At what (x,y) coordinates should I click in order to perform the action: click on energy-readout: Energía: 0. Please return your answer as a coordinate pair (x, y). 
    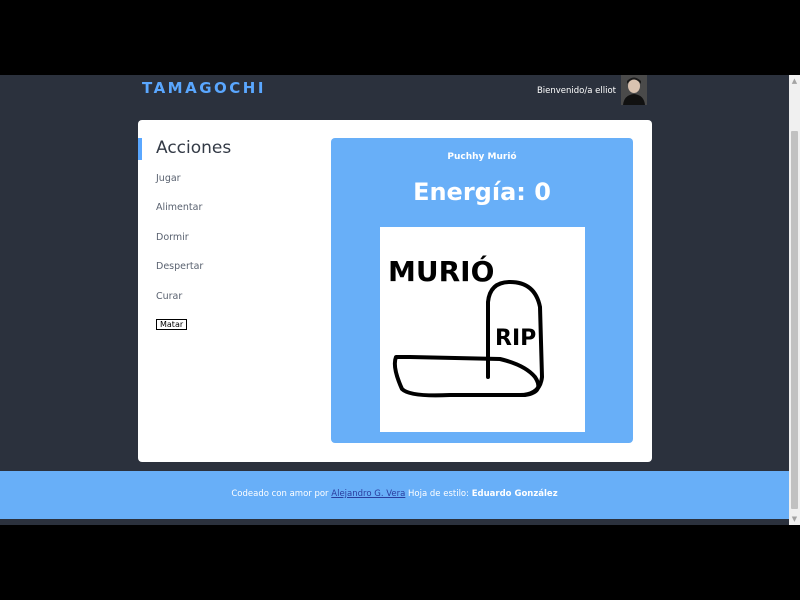
    Looking at the image, I should click on (482, 192).